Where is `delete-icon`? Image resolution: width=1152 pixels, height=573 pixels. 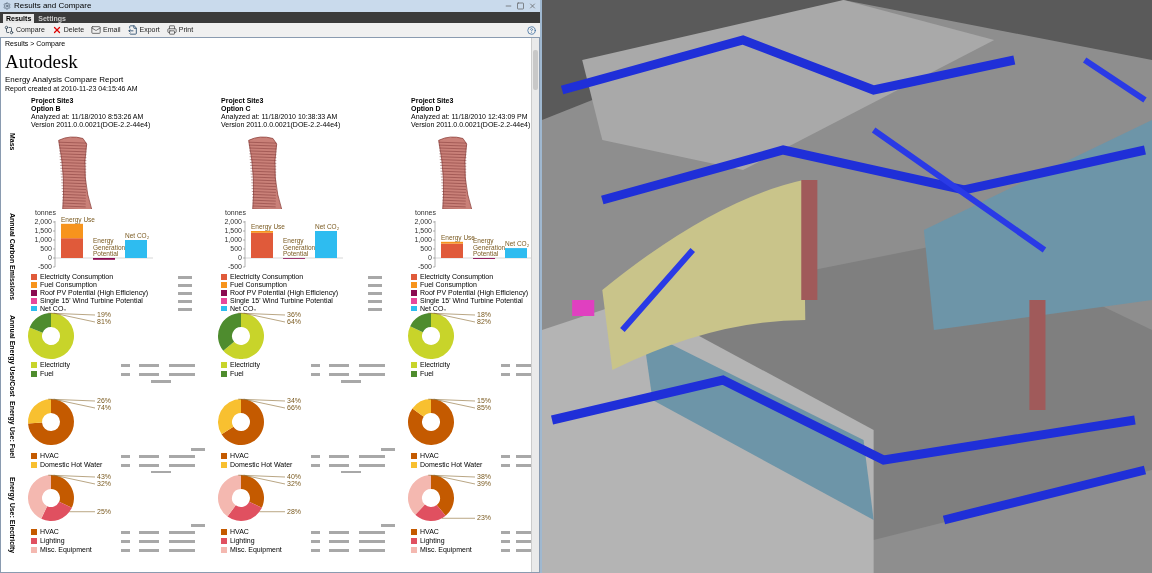 delete-icon is located at coordinates (56, 30).